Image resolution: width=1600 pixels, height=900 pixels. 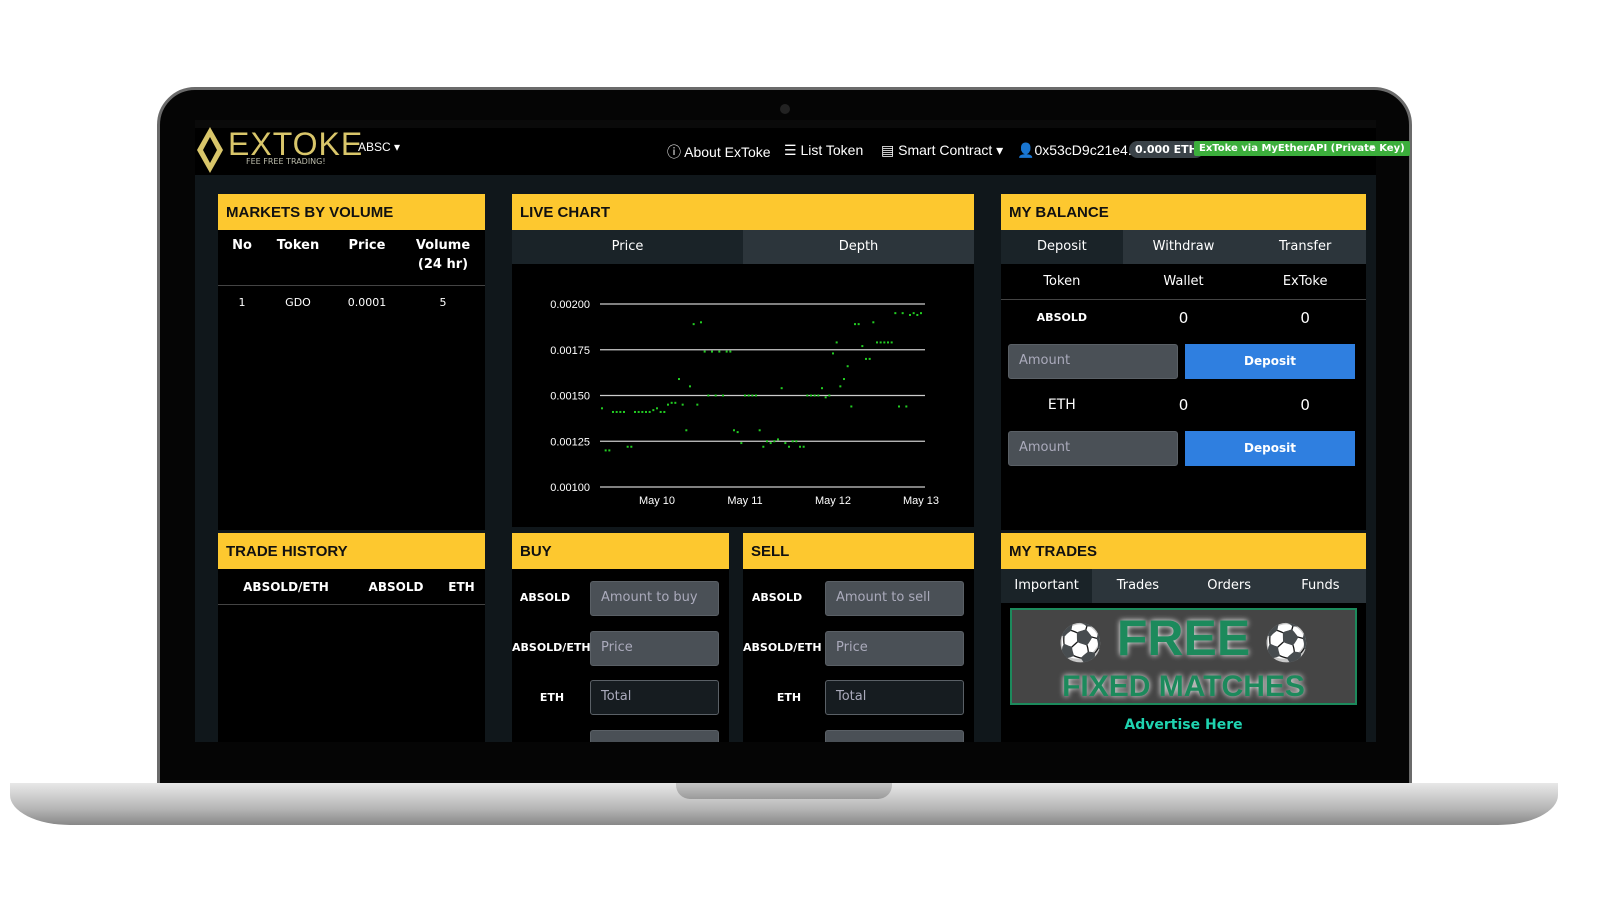 What do you see at coordinates (719, 152) in the screenshot?
I see `nav-about: ⓘ About ExToke` at bounding box center [719, 152].